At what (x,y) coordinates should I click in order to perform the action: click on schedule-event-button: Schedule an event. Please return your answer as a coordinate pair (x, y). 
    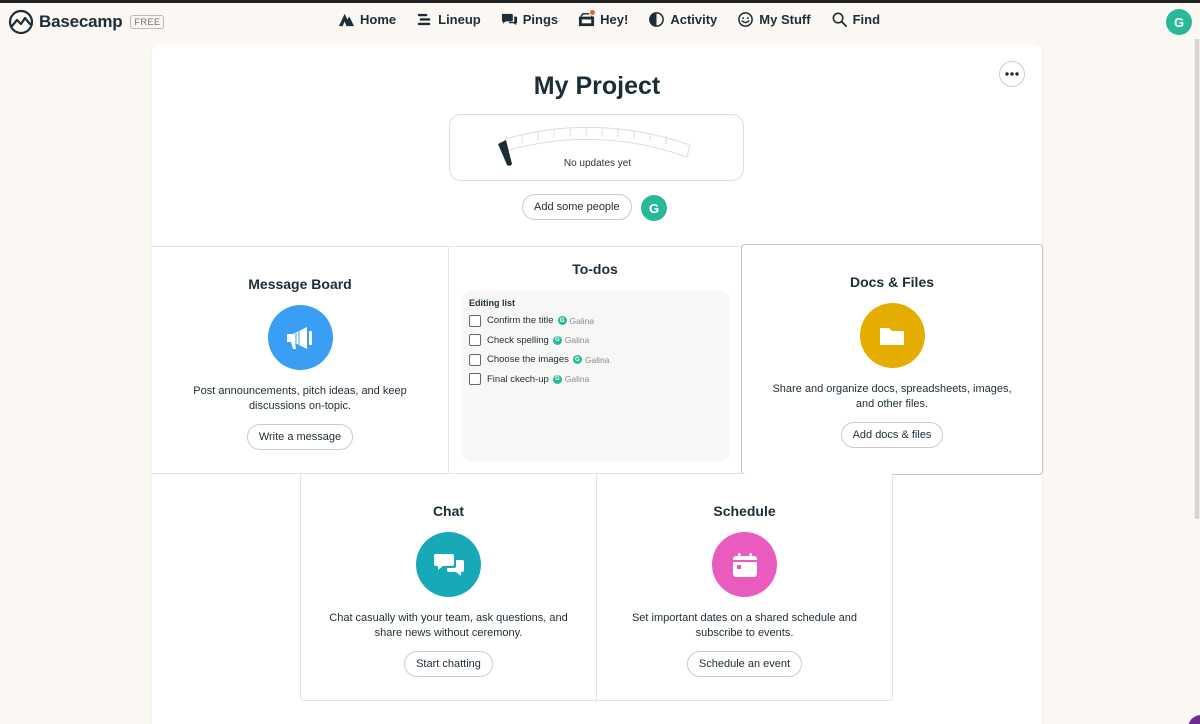
    Looking at the image, I should click on (744, 664).